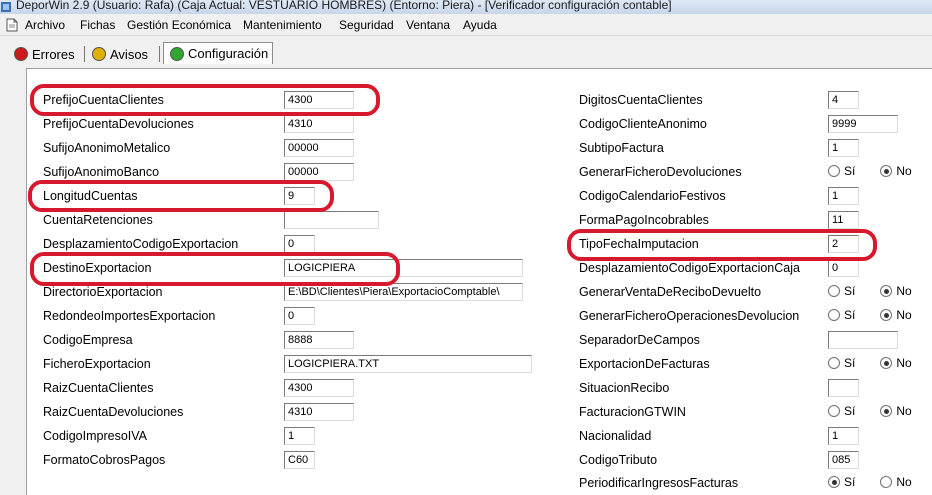 The width and height of the screenshot is (932, 495). What do you see at coordinates (408, 364) in the screenshot?
I see `fichero-exportacion-input: LOGICPIERA.TXT` at bounding box center [408, 364].